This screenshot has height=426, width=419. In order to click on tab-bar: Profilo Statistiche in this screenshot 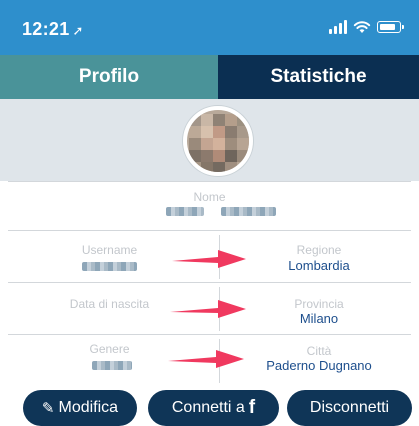, I will do `click(209, 77)`.